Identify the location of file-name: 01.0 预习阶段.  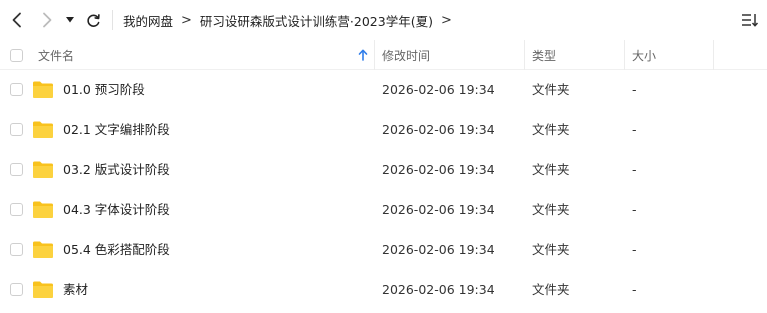
(104, 90).